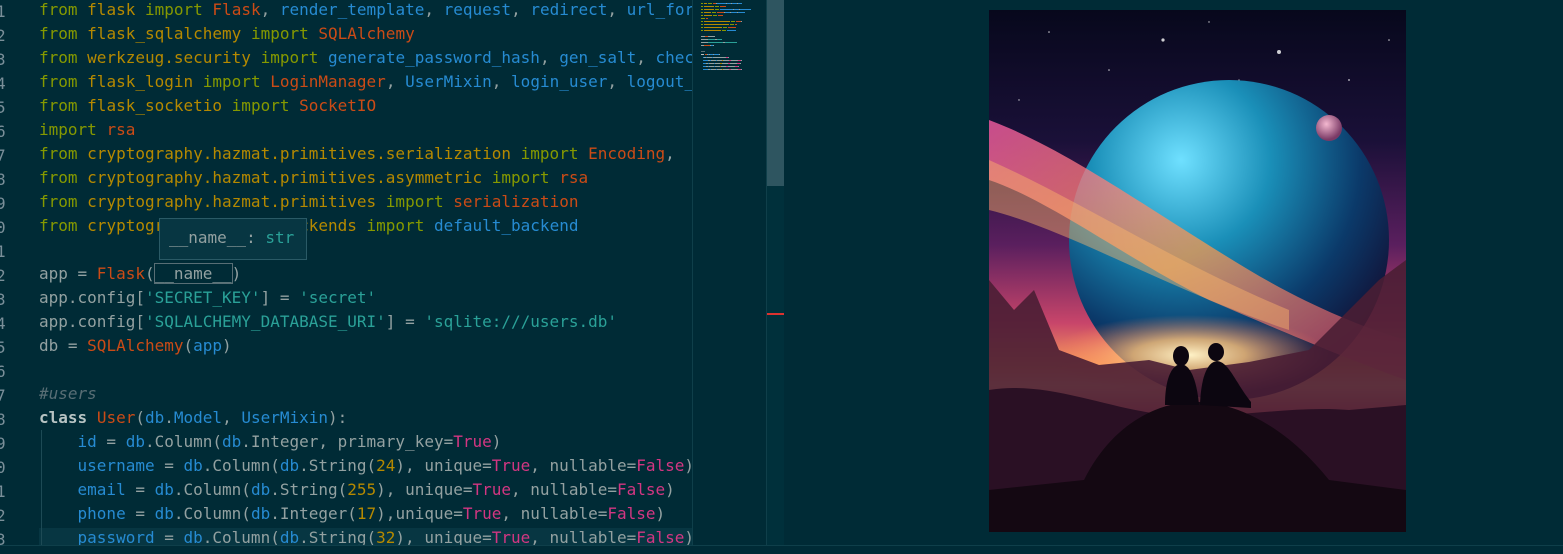  I want to click on code-token: redirect, so click(569, 9).